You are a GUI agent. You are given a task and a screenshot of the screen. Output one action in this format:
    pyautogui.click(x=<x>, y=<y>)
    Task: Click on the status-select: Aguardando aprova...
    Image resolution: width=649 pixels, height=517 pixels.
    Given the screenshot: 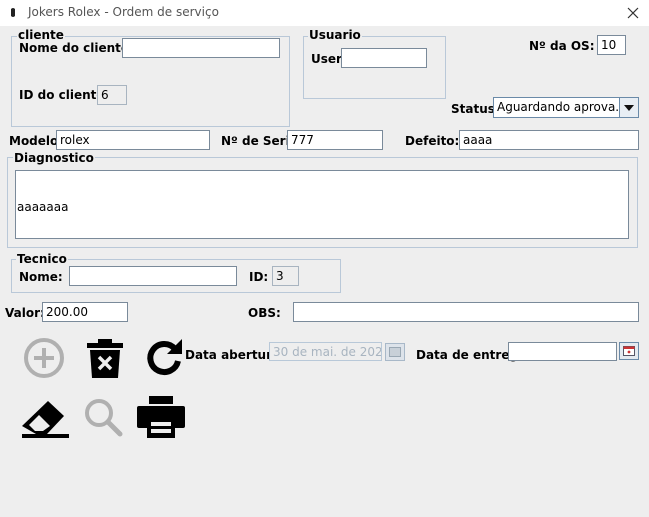 What is the action you would take?
    pyautogui.click(x=566, y=107)
    